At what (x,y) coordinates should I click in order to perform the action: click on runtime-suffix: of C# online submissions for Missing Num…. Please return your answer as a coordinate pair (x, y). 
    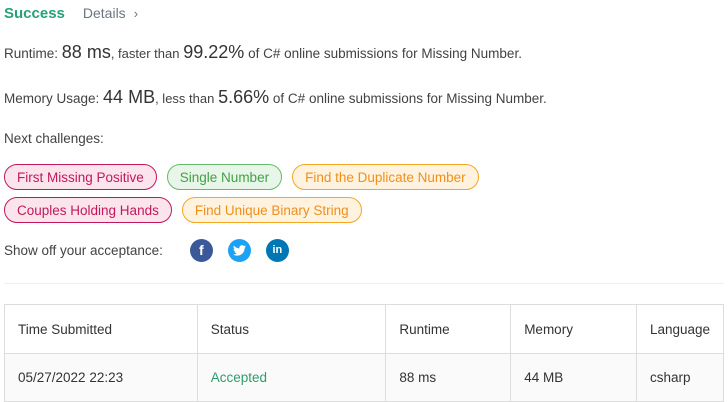
    Looking at the image, I should click on (385, 53).